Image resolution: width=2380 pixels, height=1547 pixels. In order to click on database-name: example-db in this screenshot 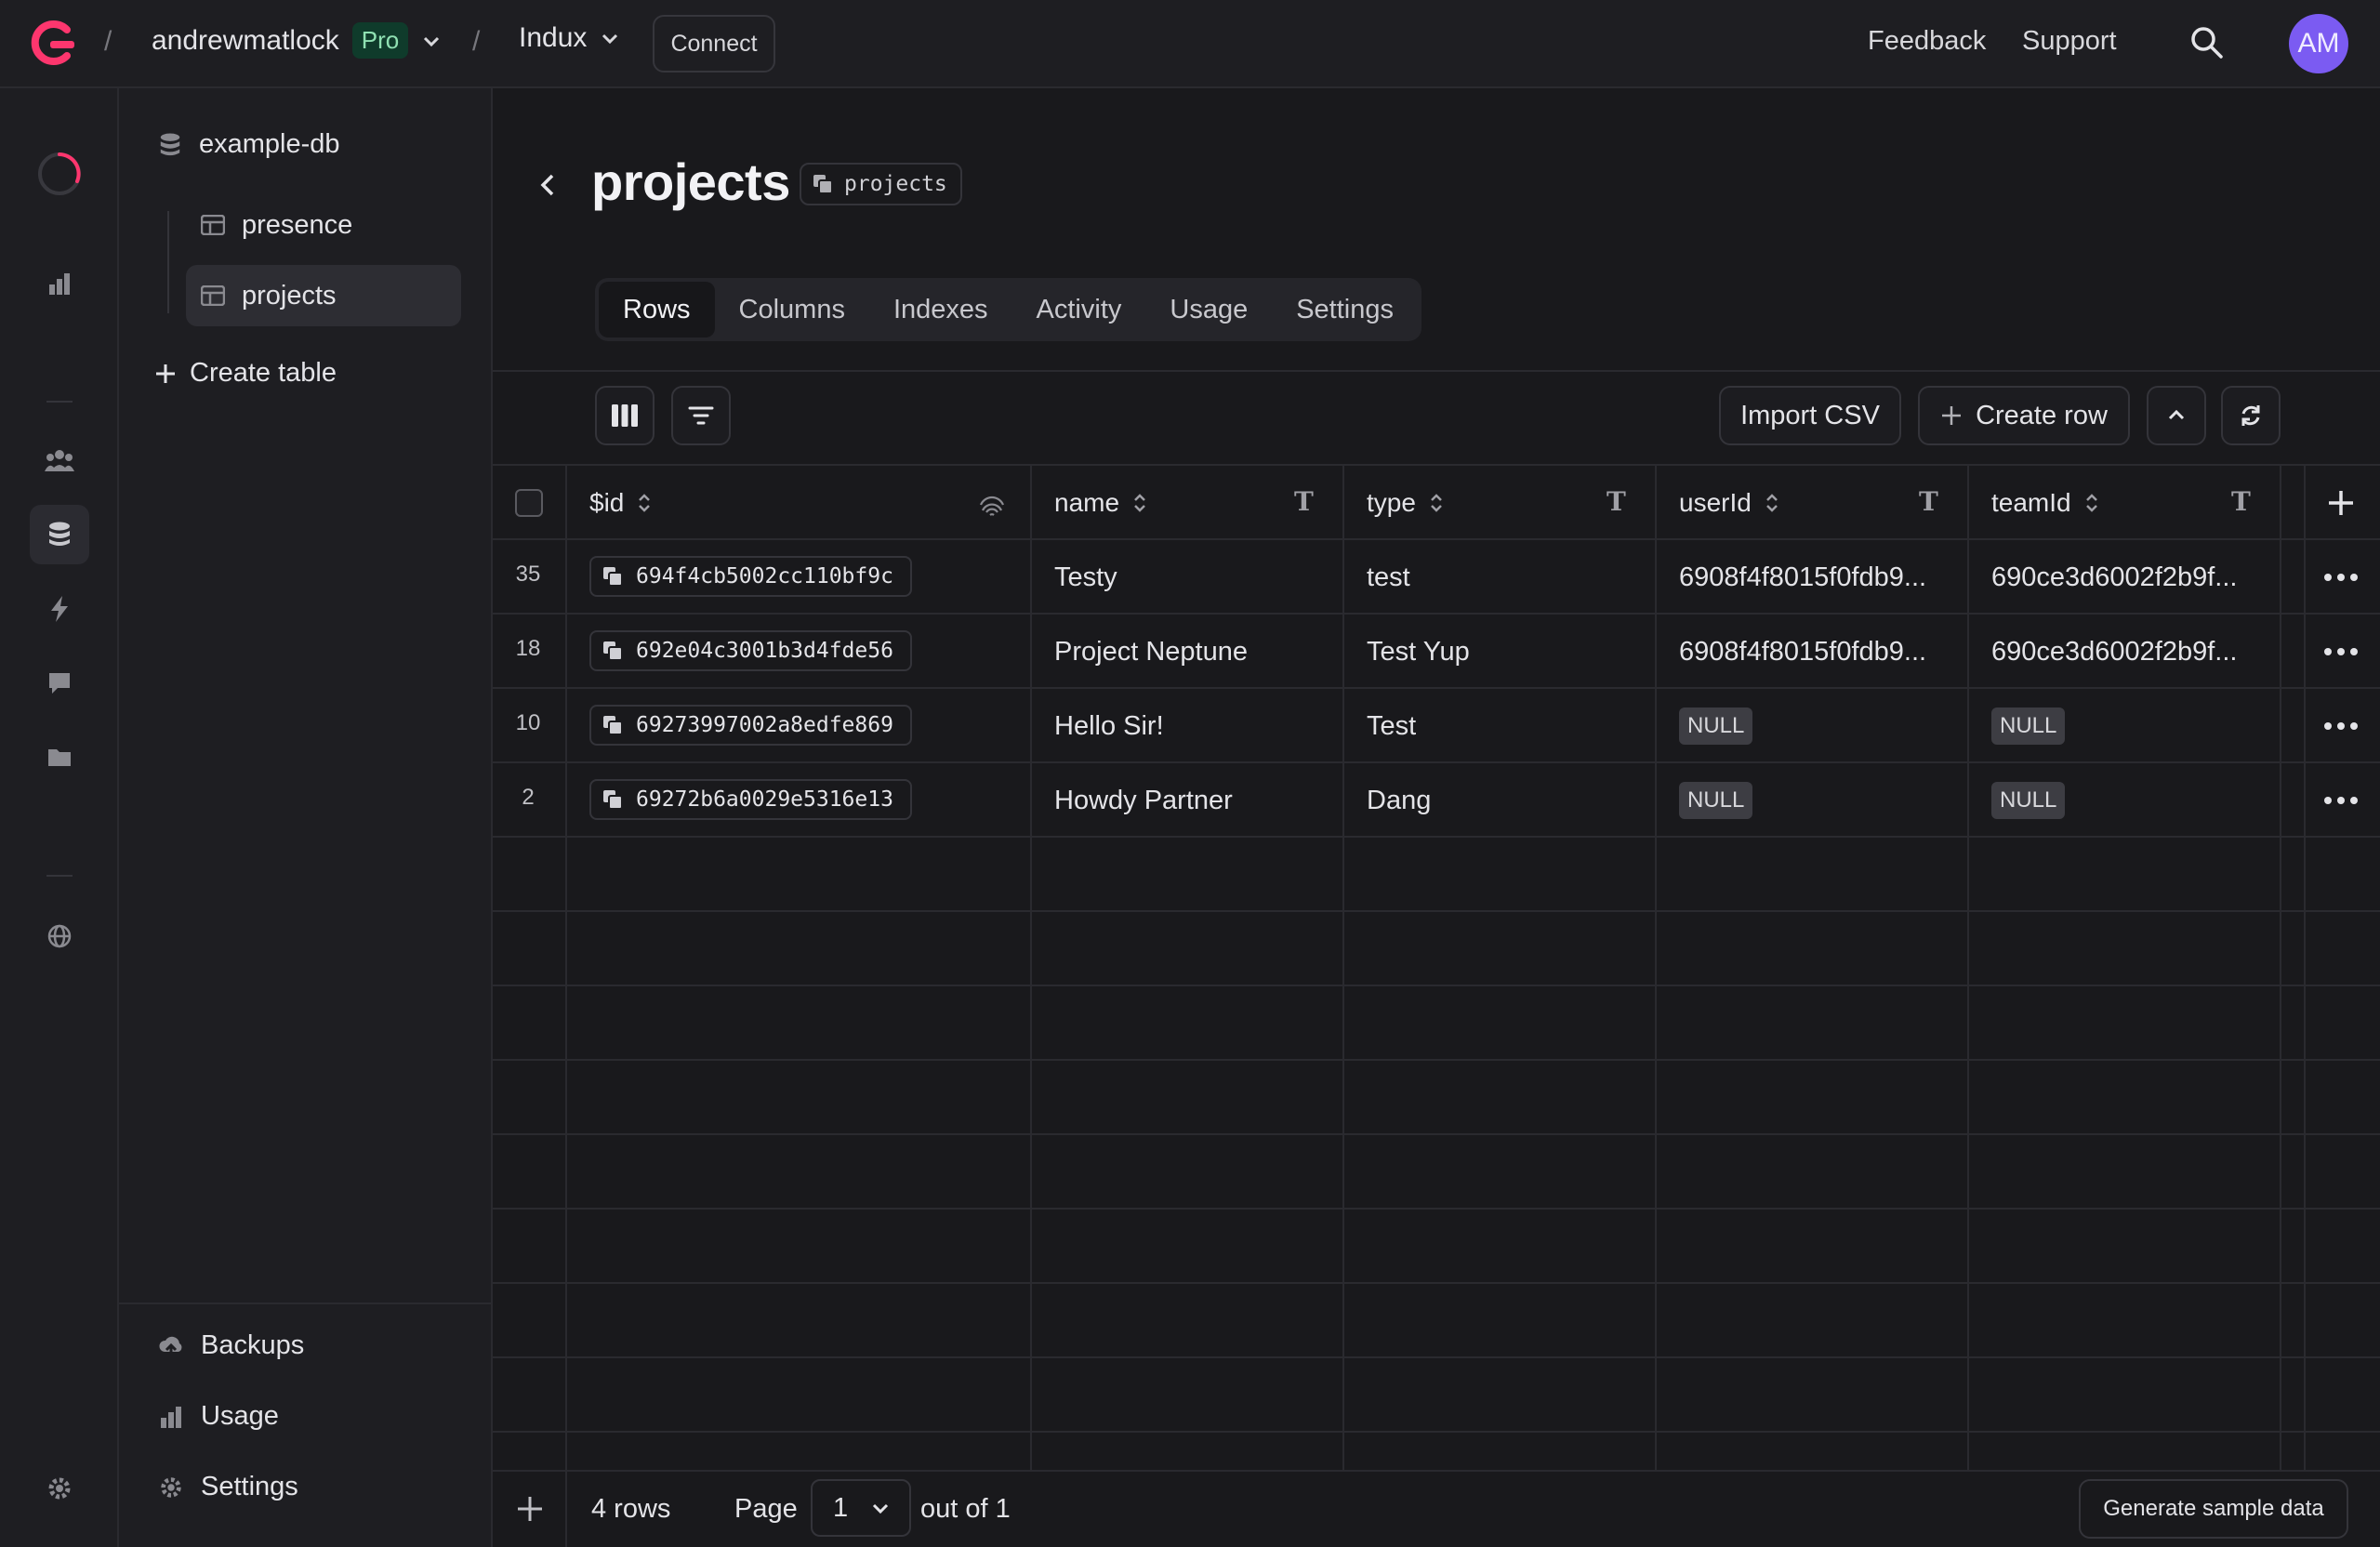, I will do `click(269, 144)`.